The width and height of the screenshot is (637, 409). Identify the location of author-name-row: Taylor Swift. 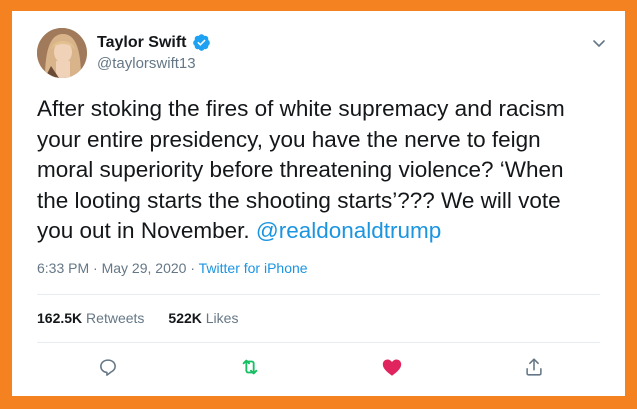
(154, 42).